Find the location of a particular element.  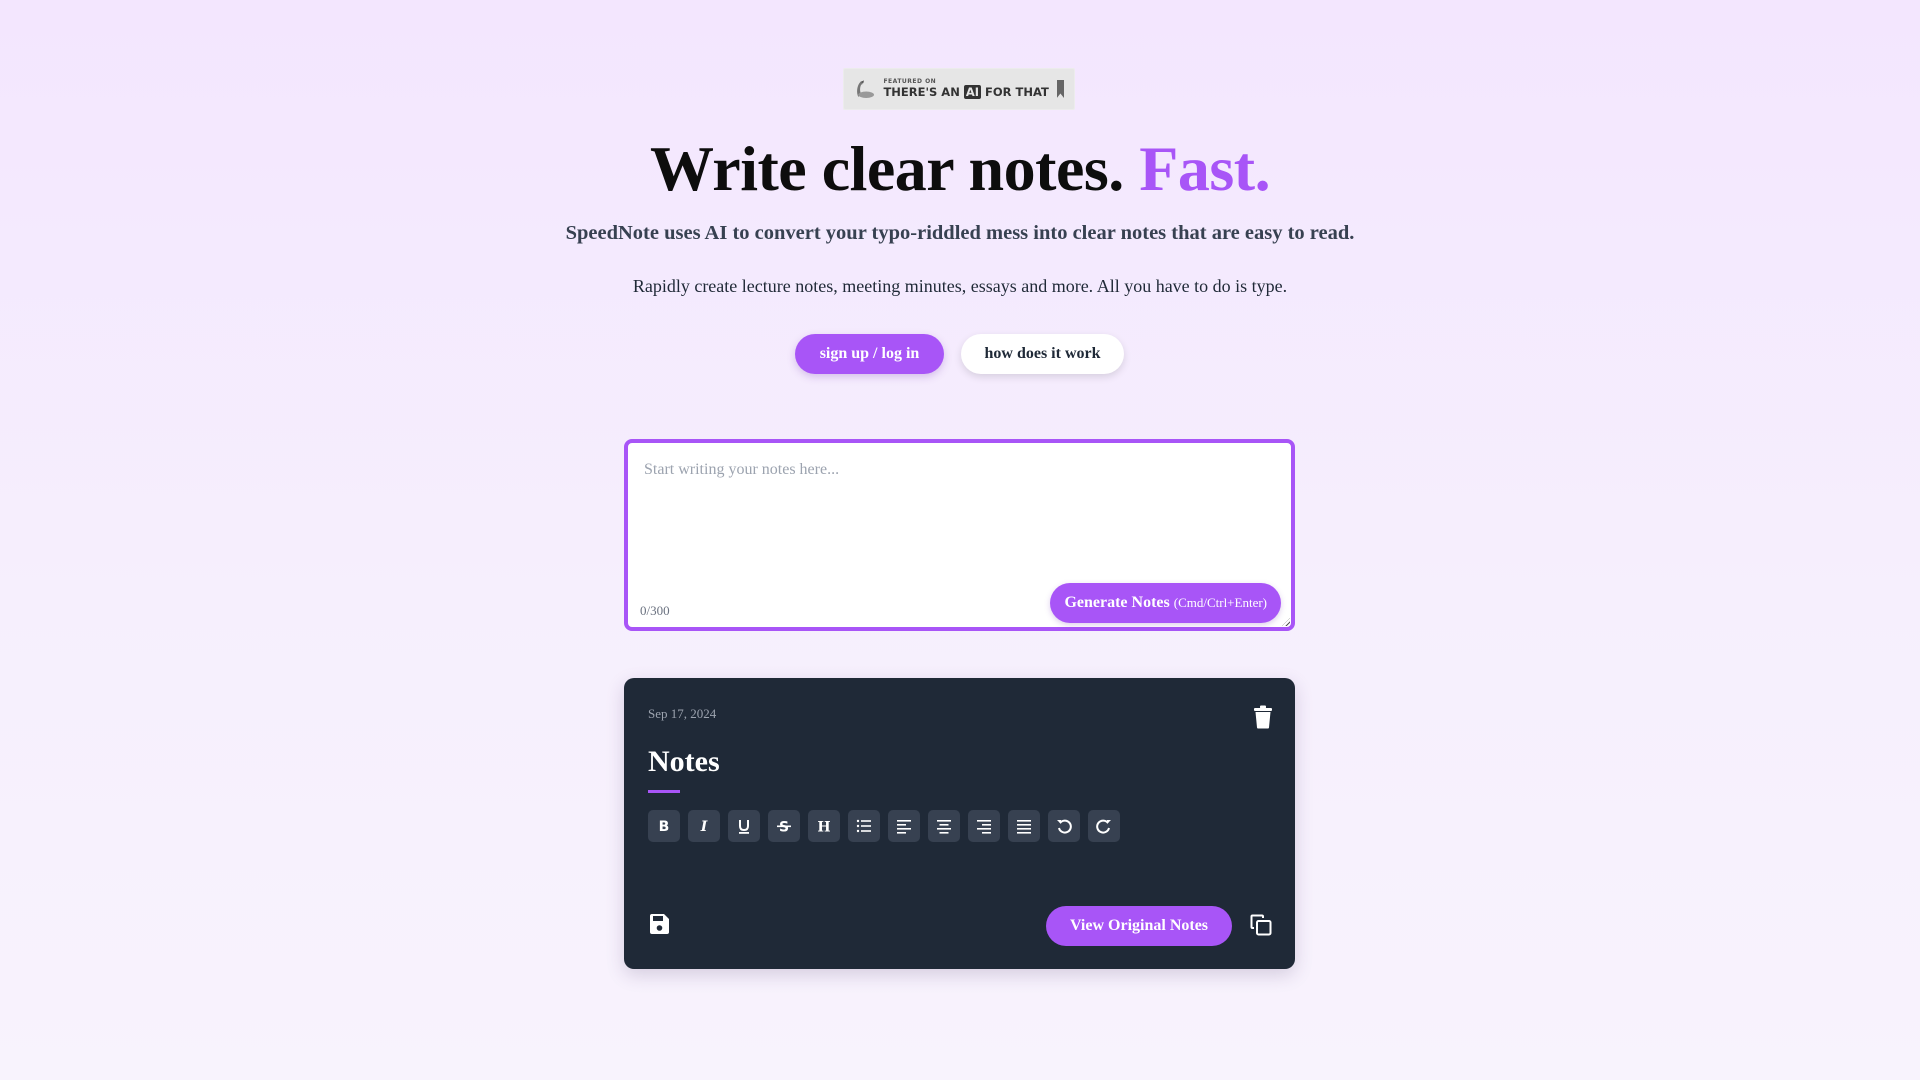

view-original-notes-button: View Original Notes is located at coordinates (1139, 926).